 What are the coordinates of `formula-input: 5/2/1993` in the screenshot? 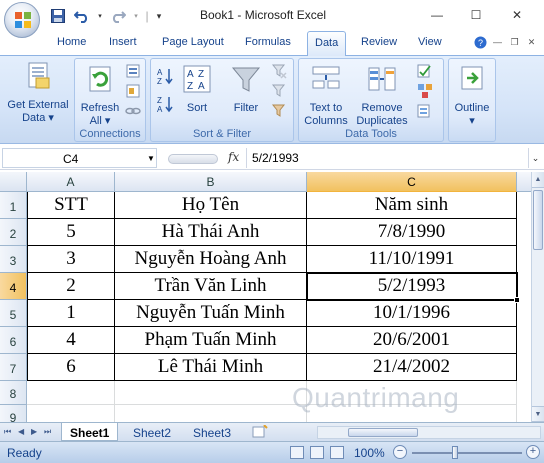 It's located at (386, 158).